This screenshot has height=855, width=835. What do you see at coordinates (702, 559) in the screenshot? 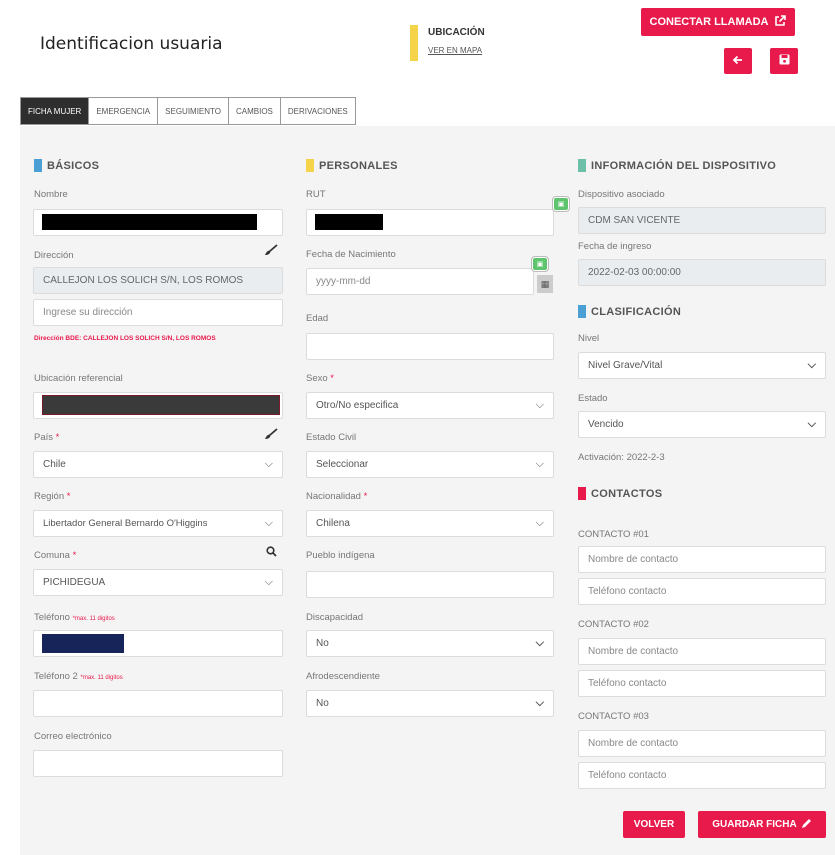
I see `contacto-1-name-input: Nombre de contacto` at bounding box center [702, 559].